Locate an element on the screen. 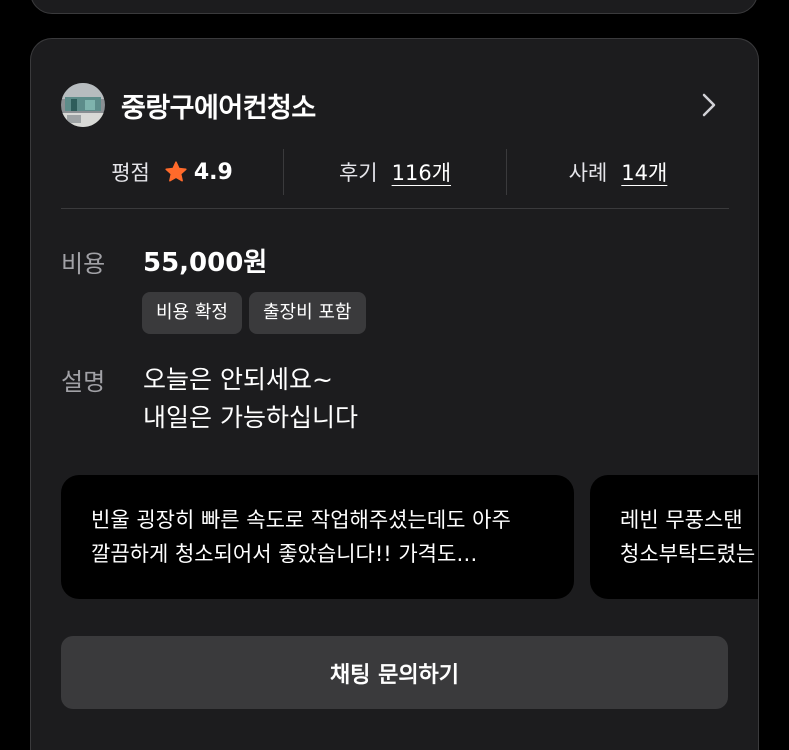  provider-avatar is located at coordinates (83, 105).